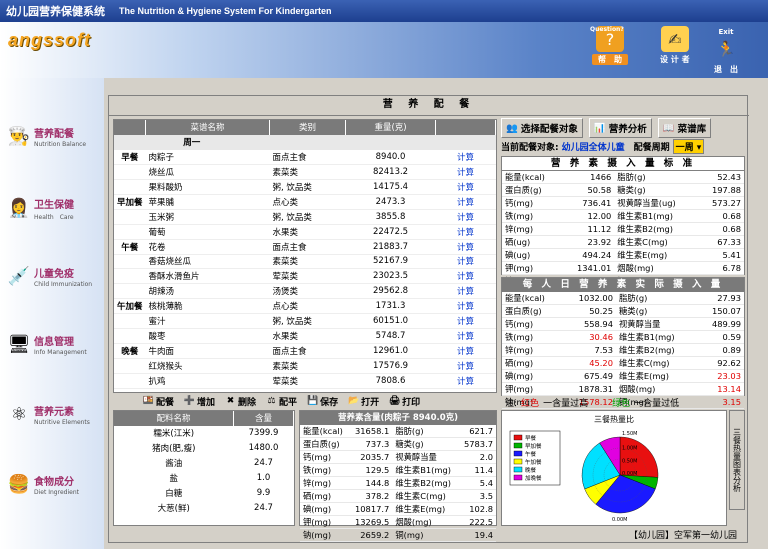  I want to click on menu-row: 扒鸡 荤菜类 7808.6 计算, so click(305, 381).